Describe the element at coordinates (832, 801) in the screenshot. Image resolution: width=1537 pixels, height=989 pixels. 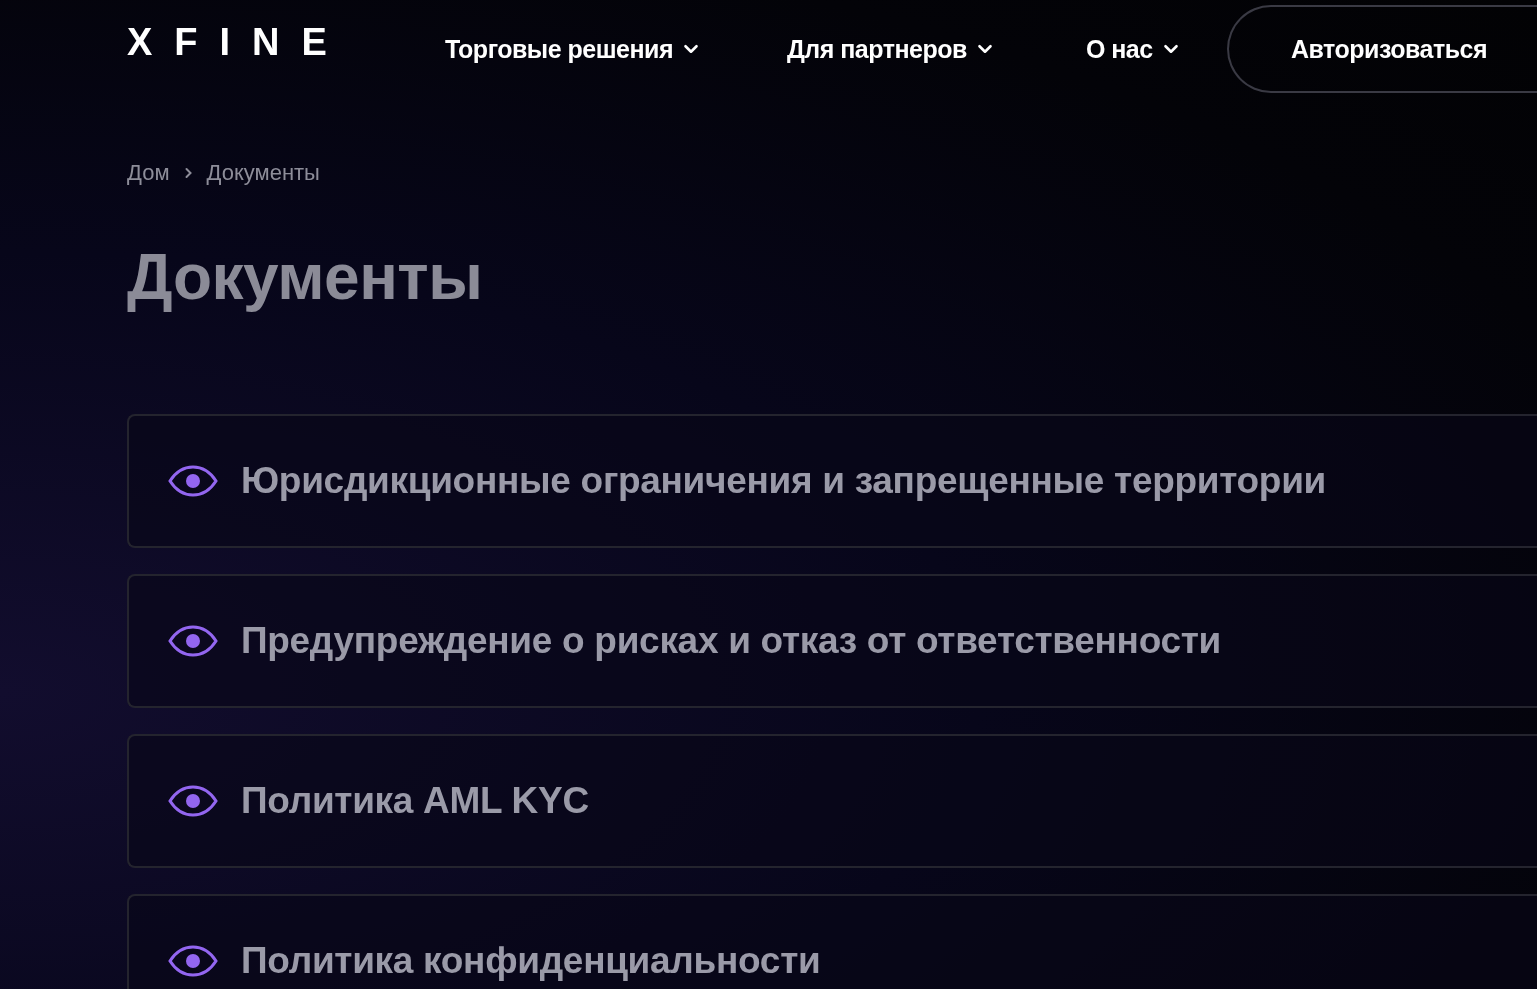
I see `document-link: Политика AML KYC` at that location.